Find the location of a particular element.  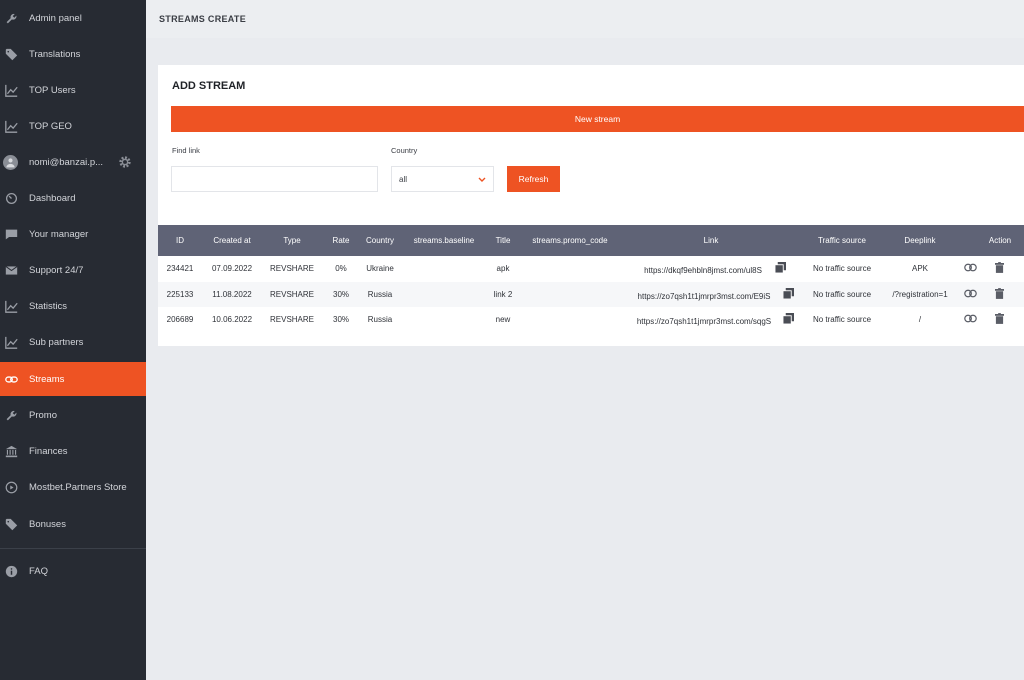

column-header: Deeplink is located at coordinates (919, 240).